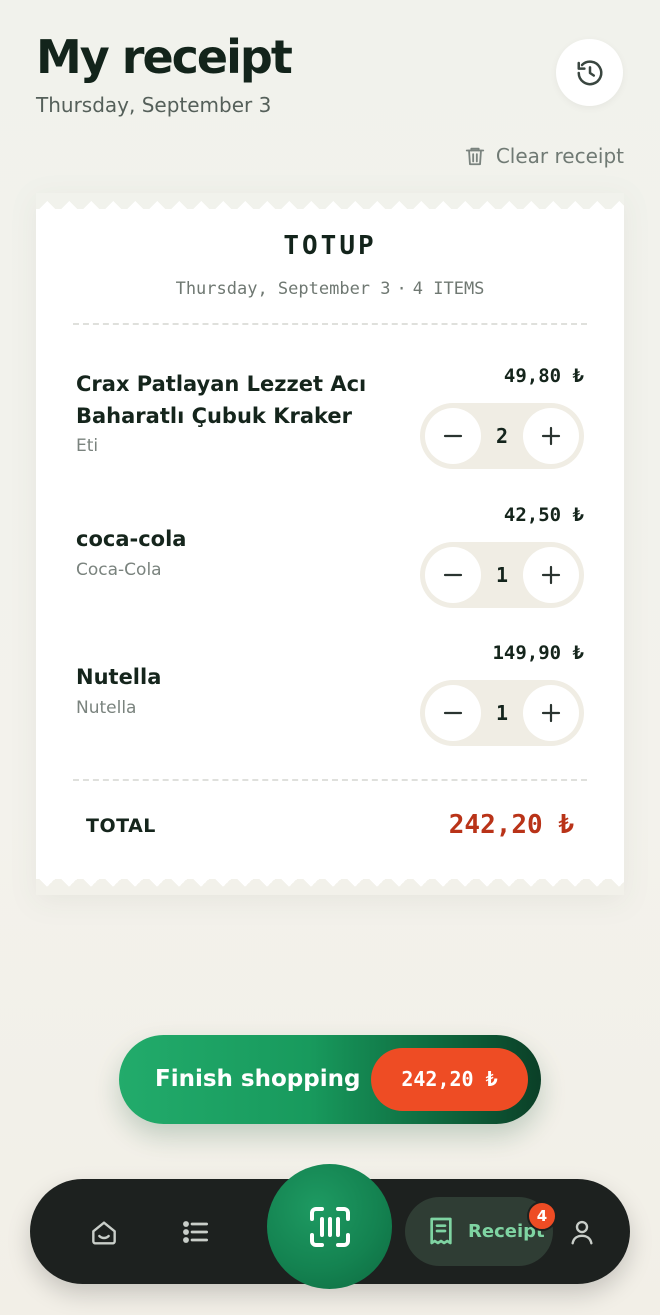 The width and height of the screenshot is (660, 1315). I want to click on receipt-count-badge: 4, so click(542, 1216).